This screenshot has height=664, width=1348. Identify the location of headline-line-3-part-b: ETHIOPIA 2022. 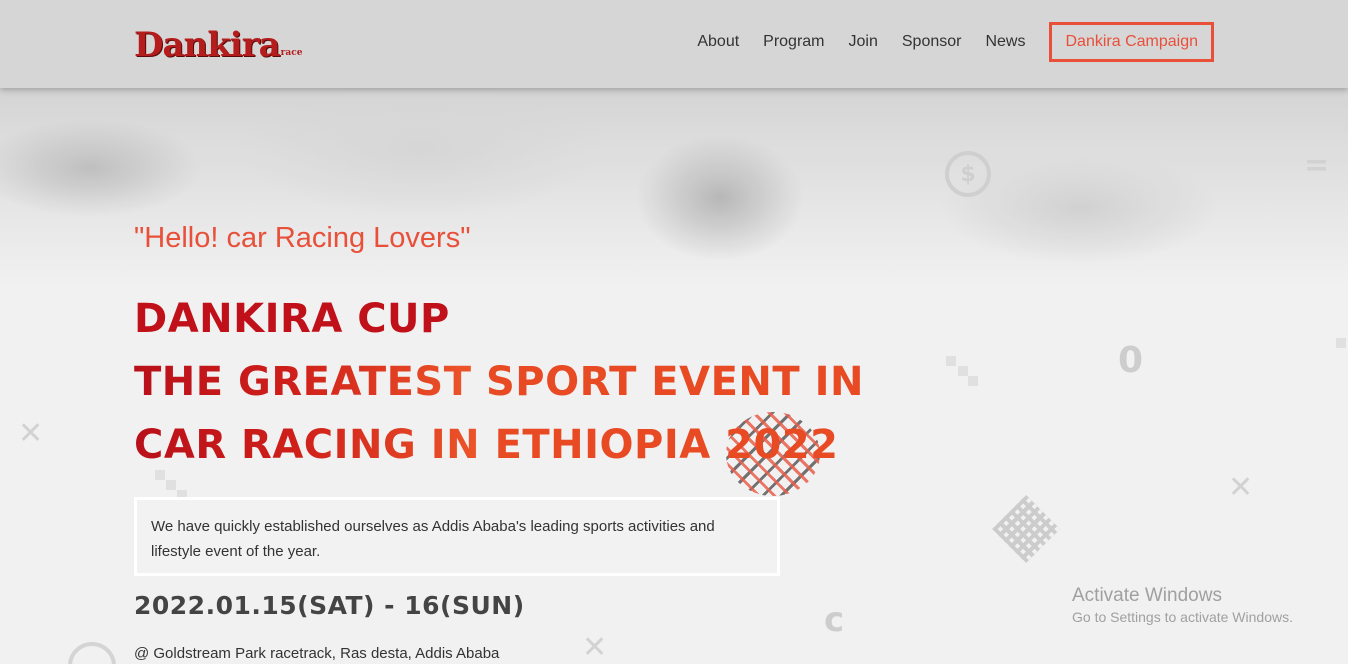
(666, 445).